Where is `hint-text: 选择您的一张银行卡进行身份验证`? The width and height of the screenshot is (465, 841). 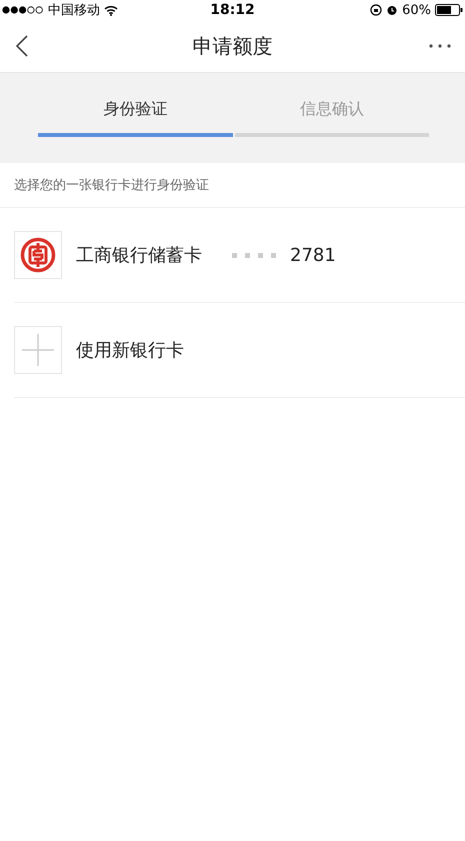 hint-text: 选择您的一张银行卡进行身份验证 is located at coordinates (232, 185).